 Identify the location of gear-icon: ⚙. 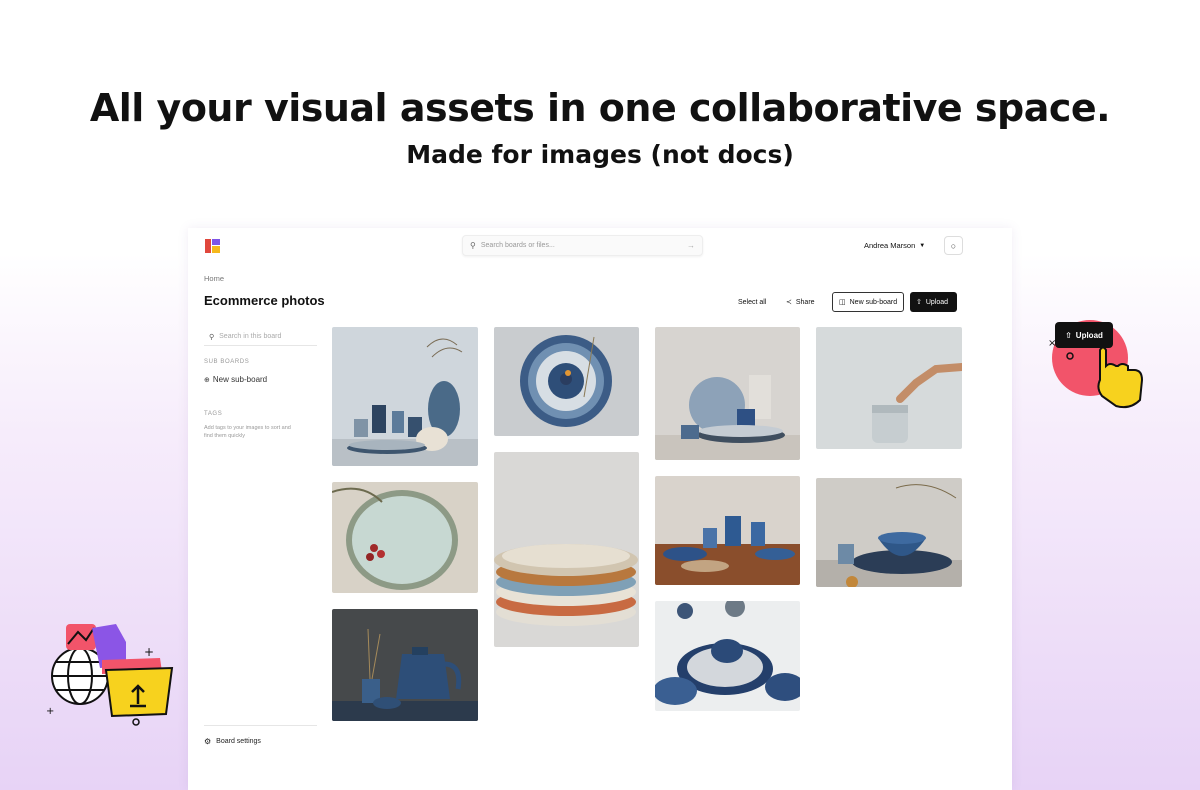
(208, 741).